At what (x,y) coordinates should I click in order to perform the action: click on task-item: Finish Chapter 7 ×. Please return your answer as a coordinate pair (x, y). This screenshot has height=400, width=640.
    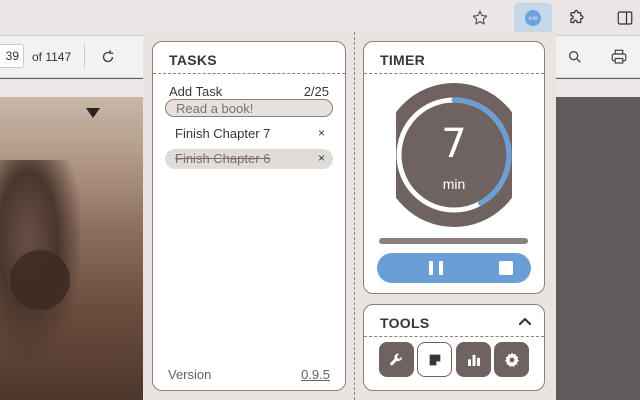
    Looking at the image, I should click on (249, 134).